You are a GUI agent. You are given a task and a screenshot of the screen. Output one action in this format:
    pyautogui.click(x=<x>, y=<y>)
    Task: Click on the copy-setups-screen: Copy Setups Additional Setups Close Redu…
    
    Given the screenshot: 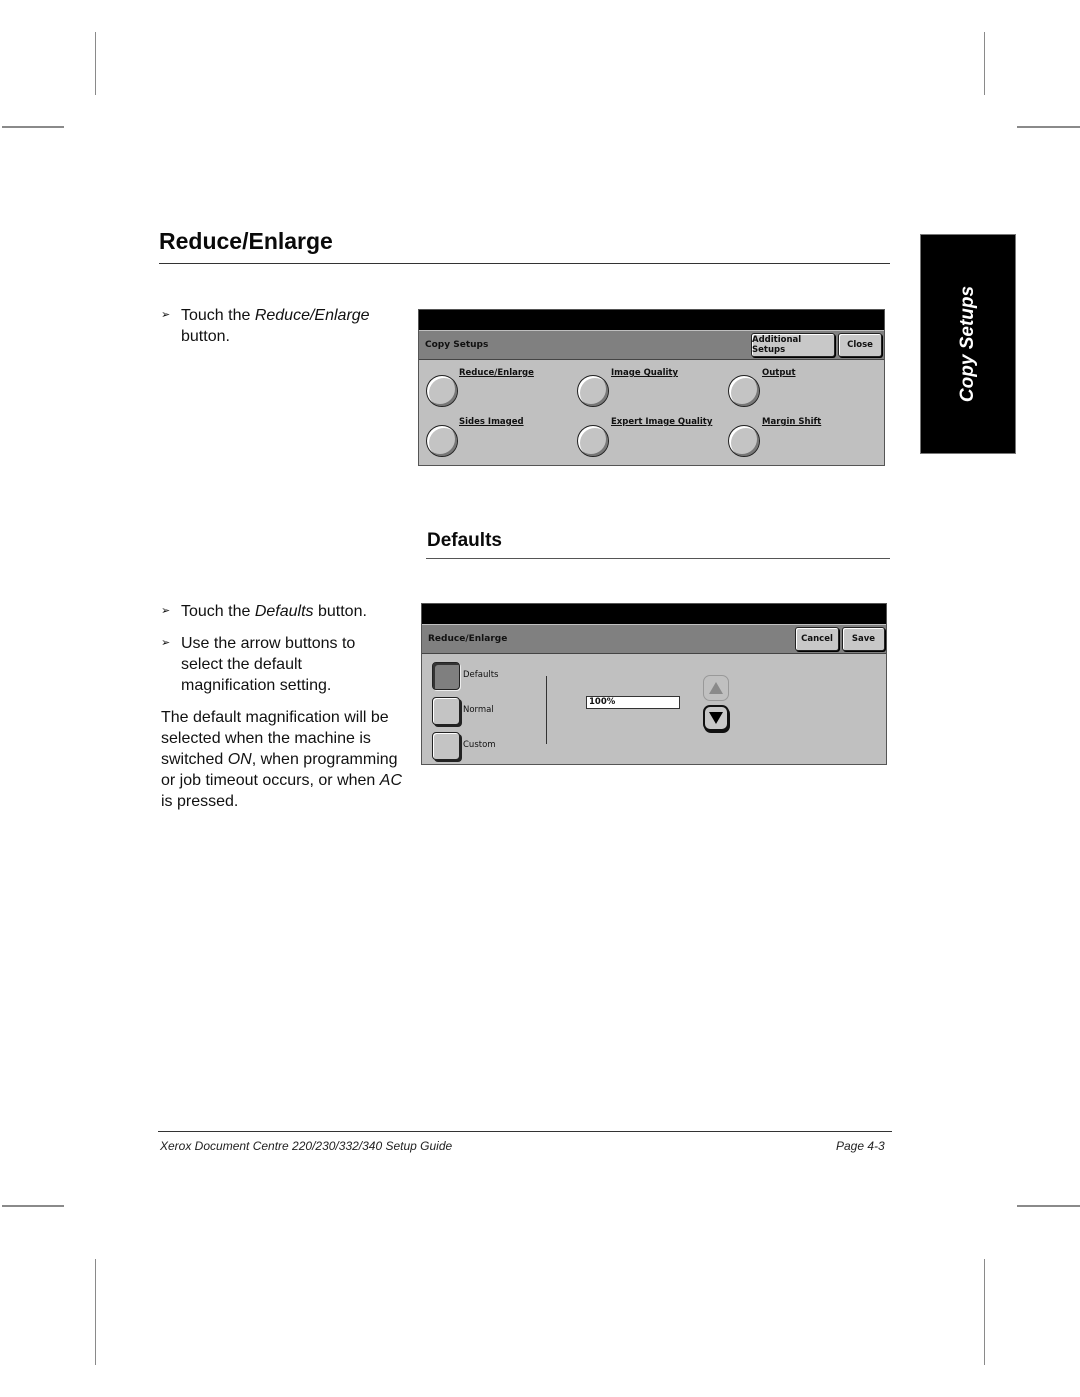 What is the action you would take?
    pyautogui.click(x=651, y=387)
    